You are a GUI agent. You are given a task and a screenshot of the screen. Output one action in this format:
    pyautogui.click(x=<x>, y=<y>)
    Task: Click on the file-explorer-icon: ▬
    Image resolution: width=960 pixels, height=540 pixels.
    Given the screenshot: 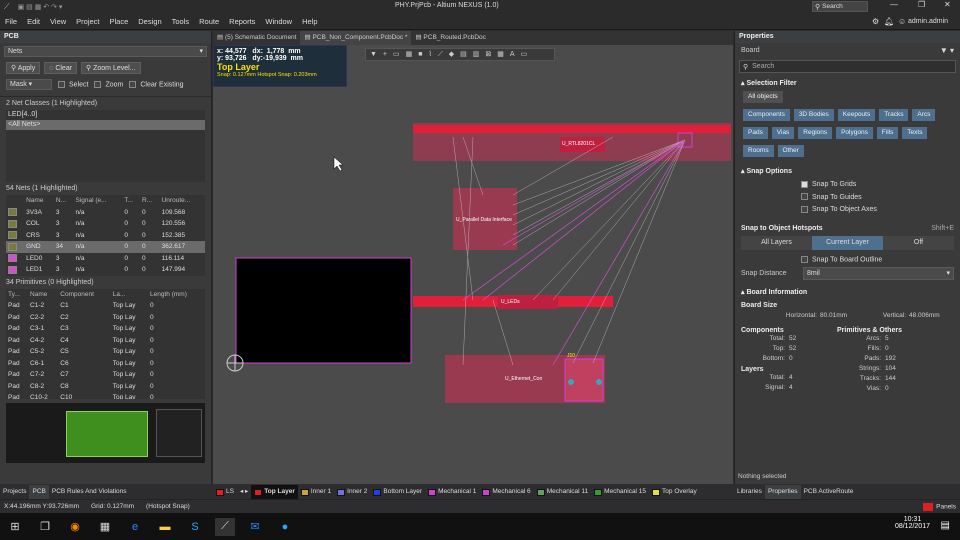 What is the action you would take?
    pyautogui.click(x=165, y=527)
    